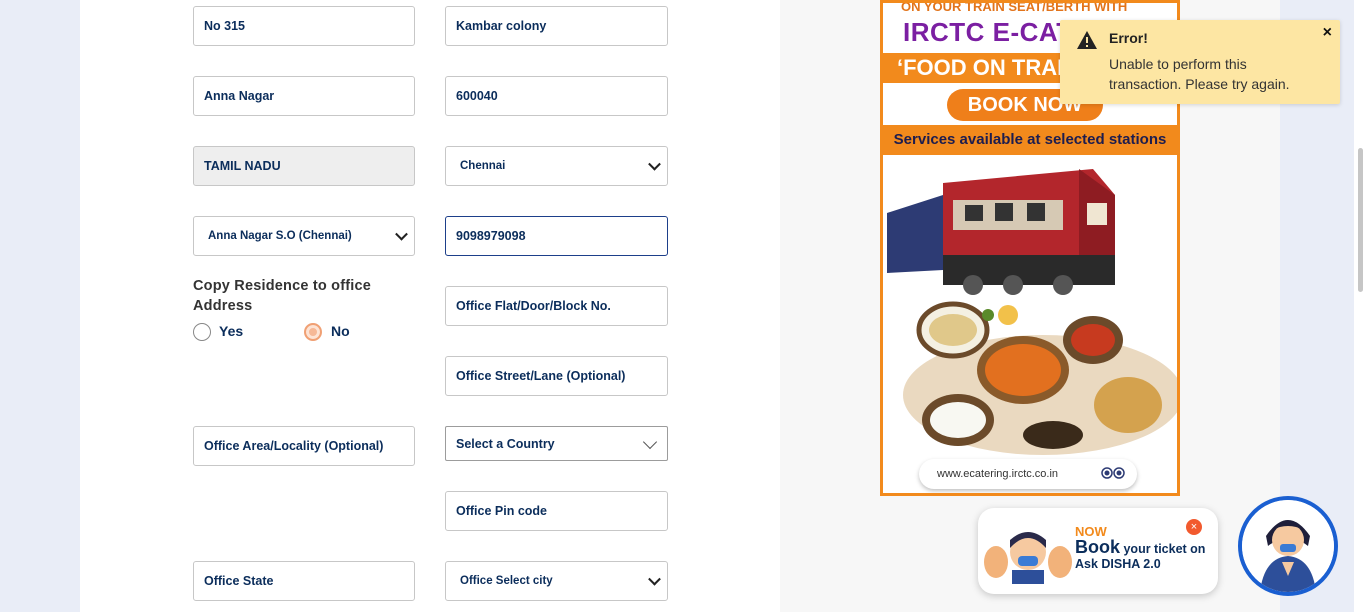 Image resolution: width=1366 pixels, height=612 pixels. I want to click on office-city-select: Office Select city, so click(556, 581).